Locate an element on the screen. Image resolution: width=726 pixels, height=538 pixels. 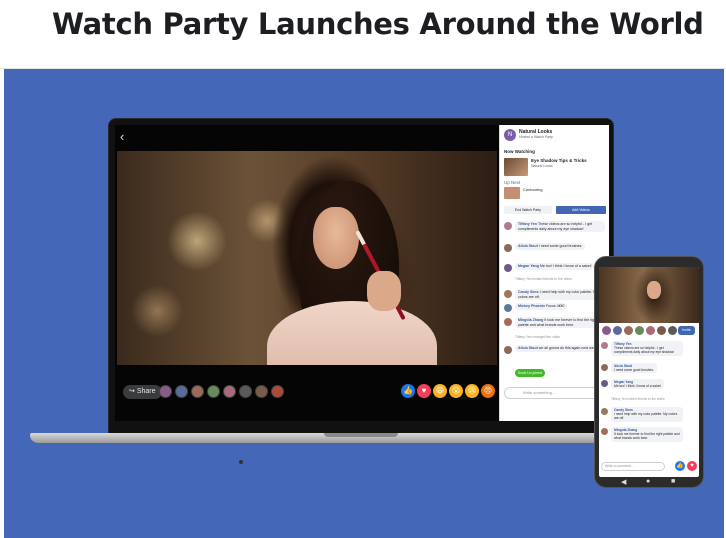
headline-bar: Watch Party Launches Around the World is located at coordinates (363, 34).